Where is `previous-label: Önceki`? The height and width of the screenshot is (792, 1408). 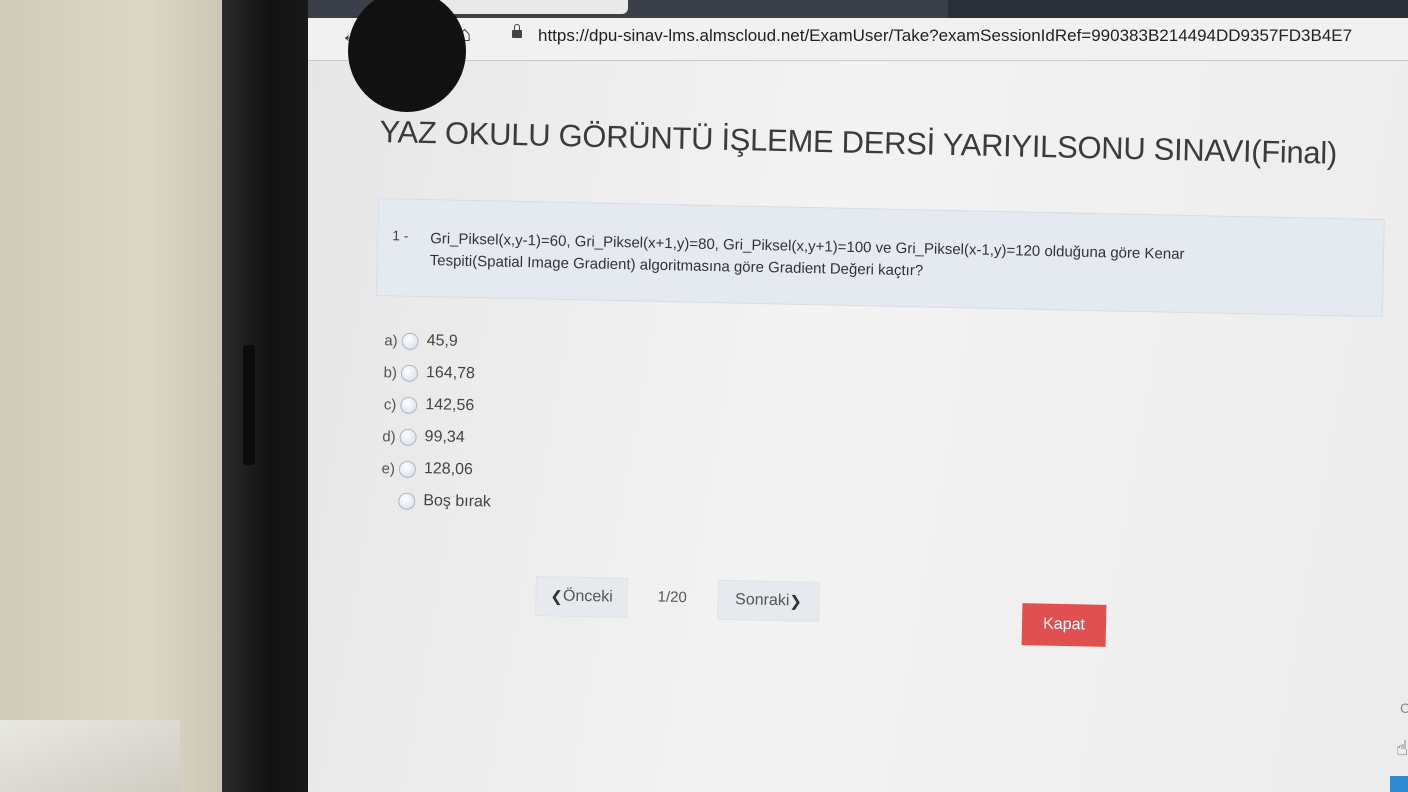
previous-label: Önceki is located at coordinates (587, 596).